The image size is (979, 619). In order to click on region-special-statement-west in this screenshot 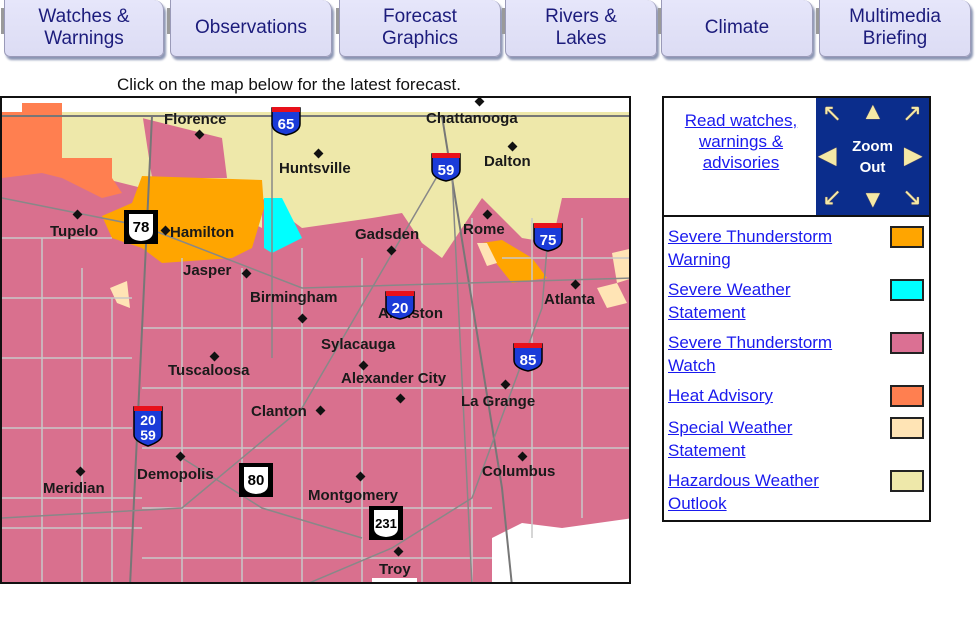, I will do `click(120, 294)`.